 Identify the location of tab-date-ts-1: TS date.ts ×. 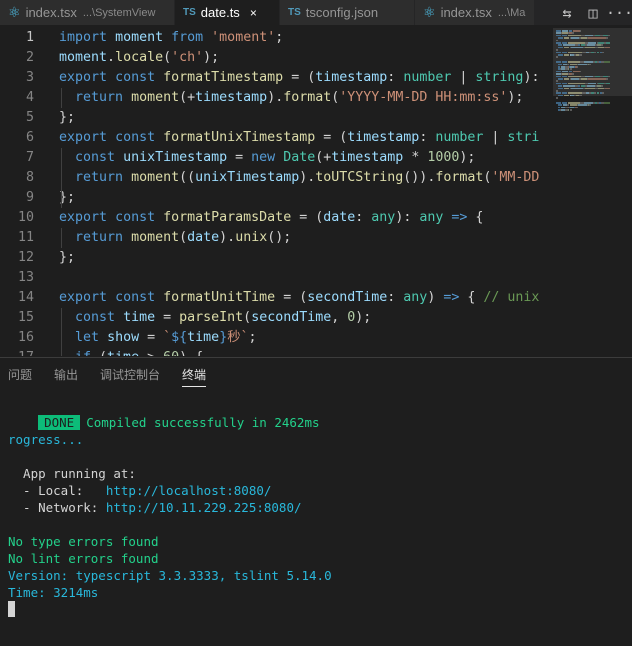
(227, 12).